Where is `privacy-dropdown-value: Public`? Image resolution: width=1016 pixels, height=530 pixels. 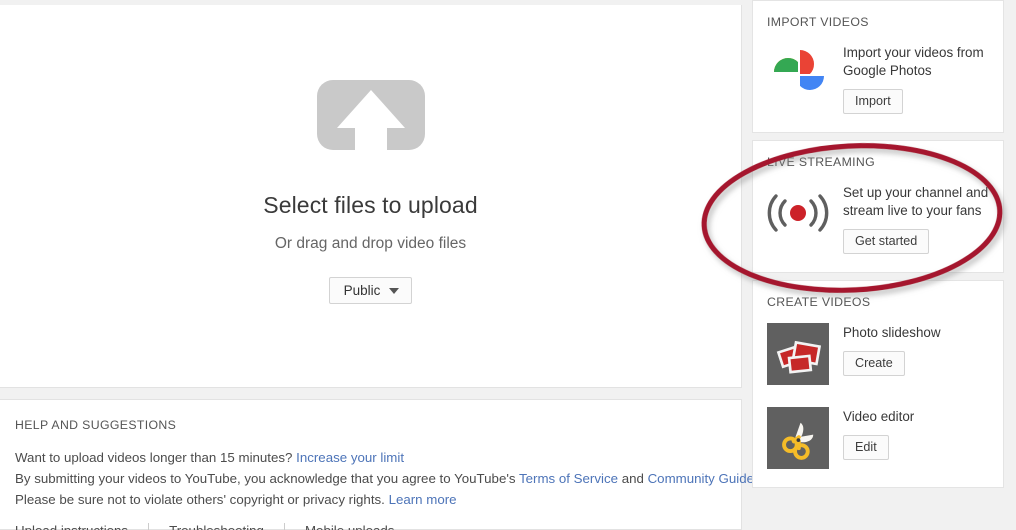
privacy-dropdown-value: Public is located at coordinates (362, 290).